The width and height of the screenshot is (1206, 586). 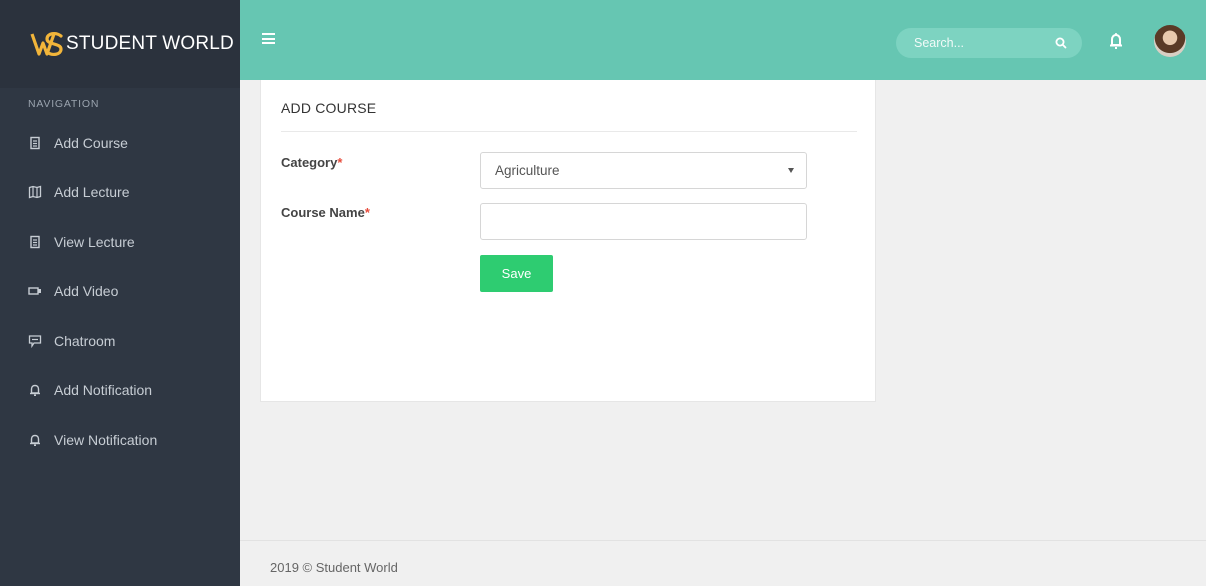 What do you see at coordinates (268, 38) in the screenshot?
I see `hamburger-icon` at bounding box center [268, 38].